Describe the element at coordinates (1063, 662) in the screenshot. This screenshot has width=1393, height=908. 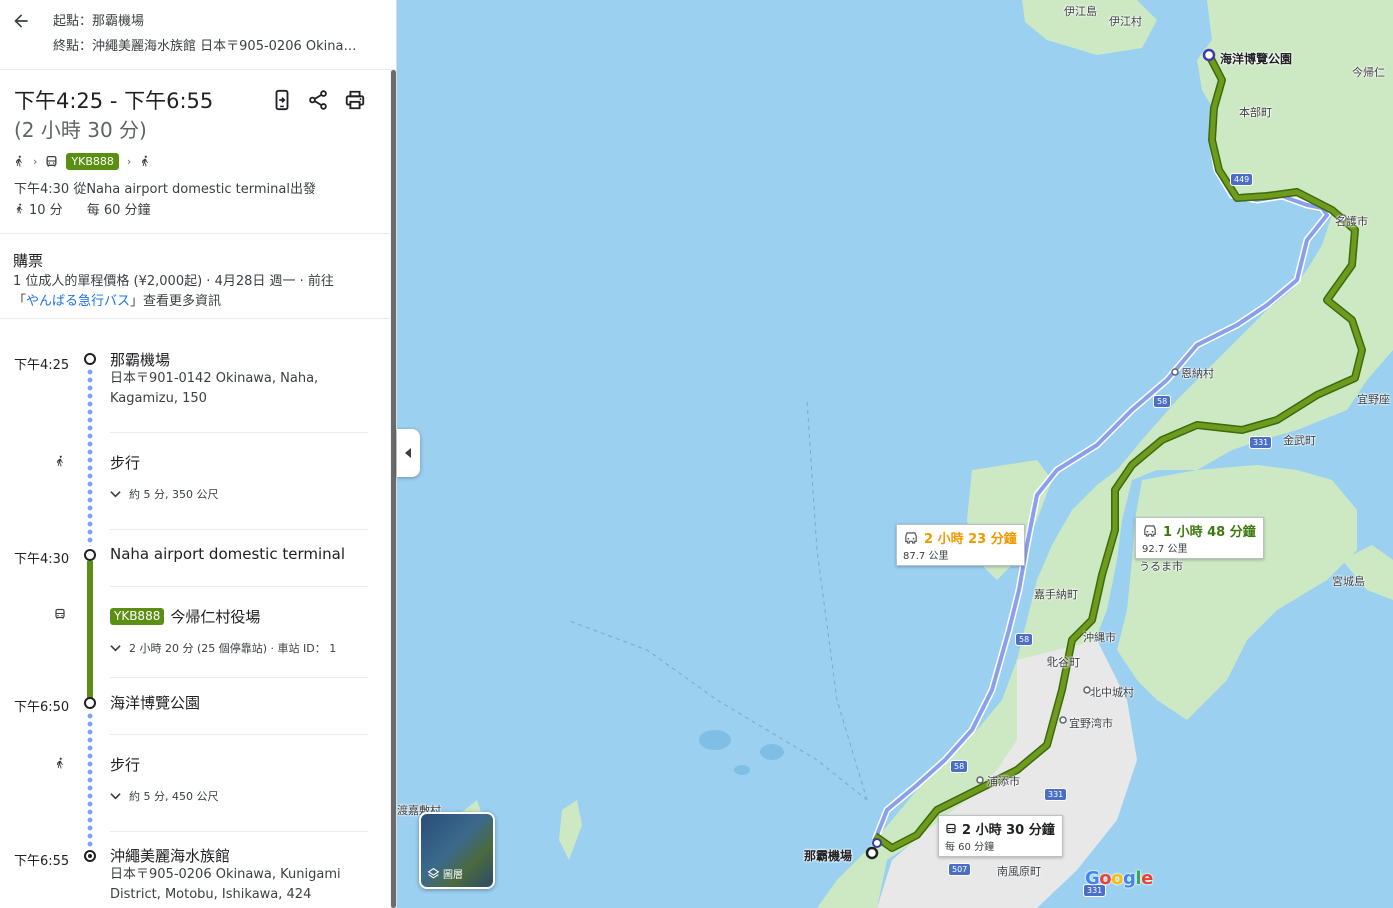
I see `place-label-chatan: 北谷町` at that location.